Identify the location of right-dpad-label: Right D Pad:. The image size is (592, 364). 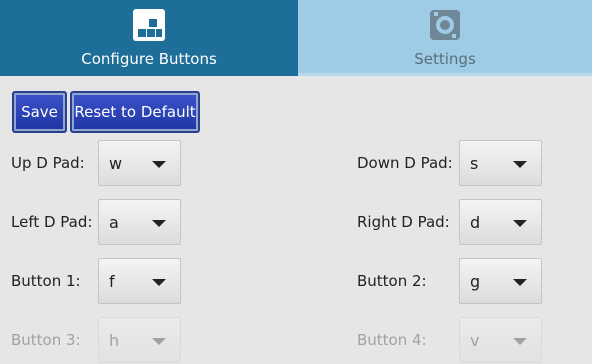
(403, 222).